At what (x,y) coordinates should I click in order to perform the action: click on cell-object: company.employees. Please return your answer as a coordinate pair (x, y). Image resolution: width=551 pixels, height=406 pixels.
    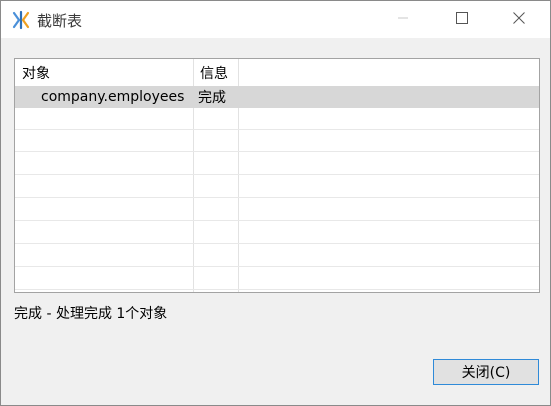
    Looking at the image, I should click on (113, 97).